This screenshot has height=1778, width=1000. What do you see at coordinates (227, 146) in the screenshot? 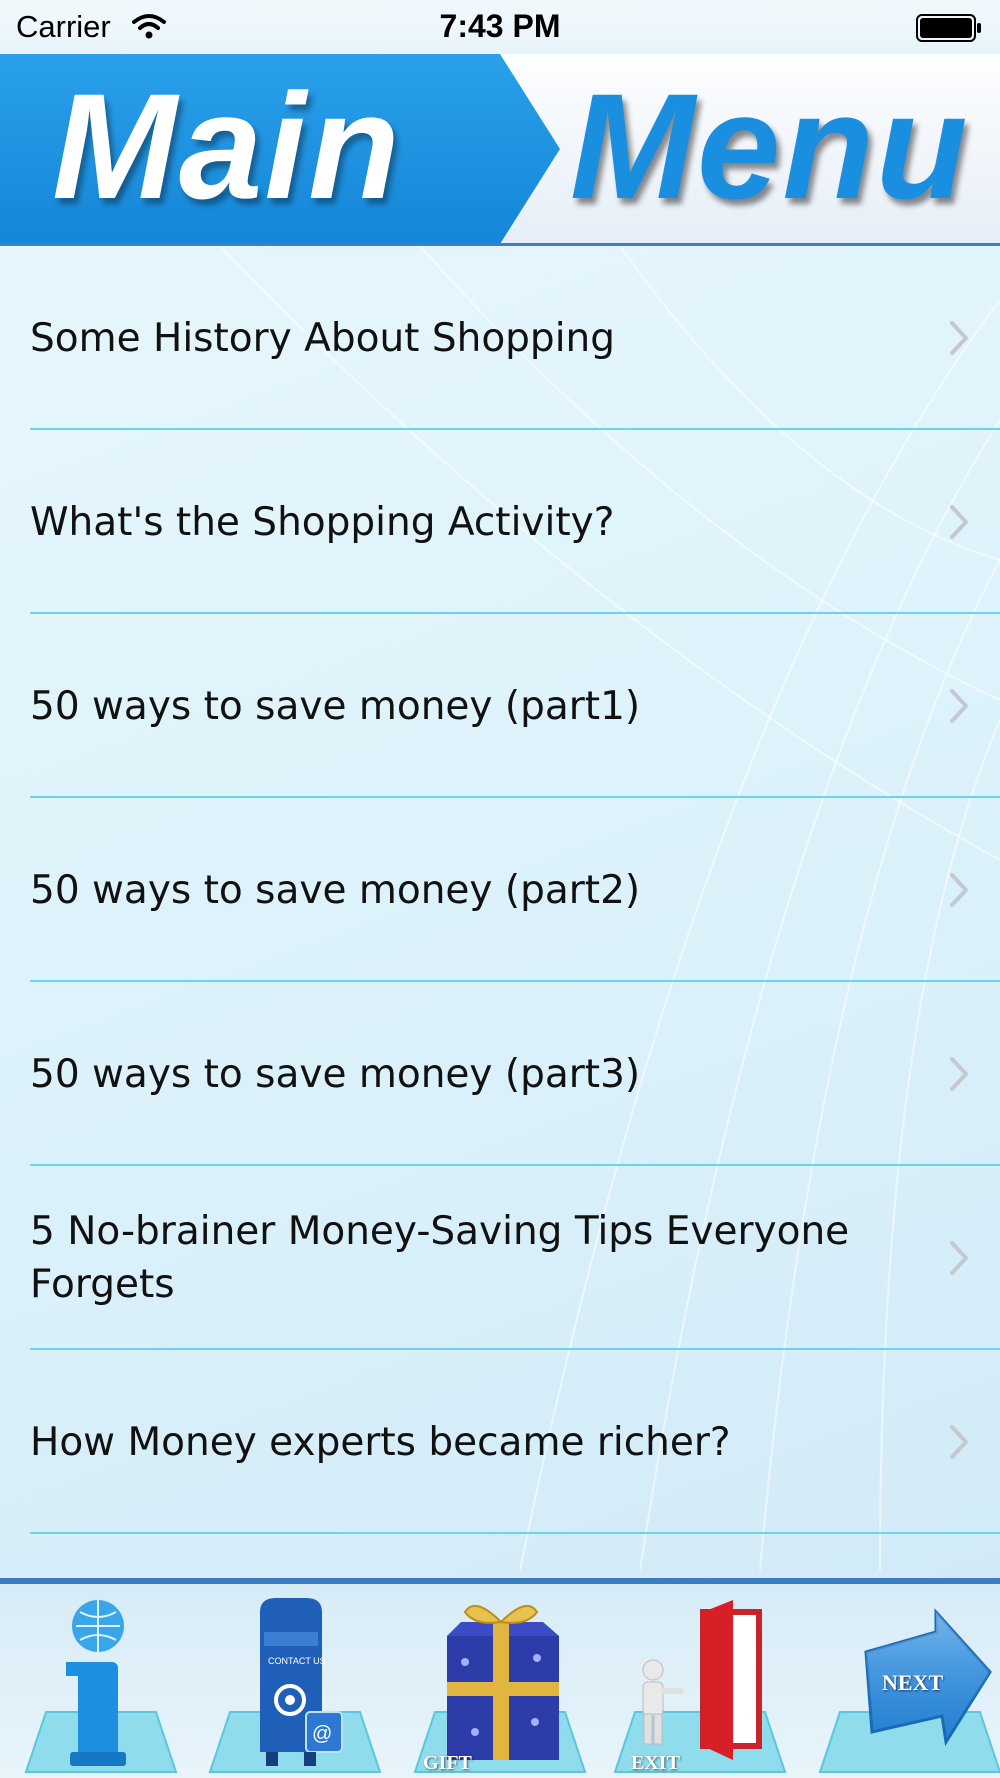
I see `header-title-main: Main` at bounding box center [227, 146].